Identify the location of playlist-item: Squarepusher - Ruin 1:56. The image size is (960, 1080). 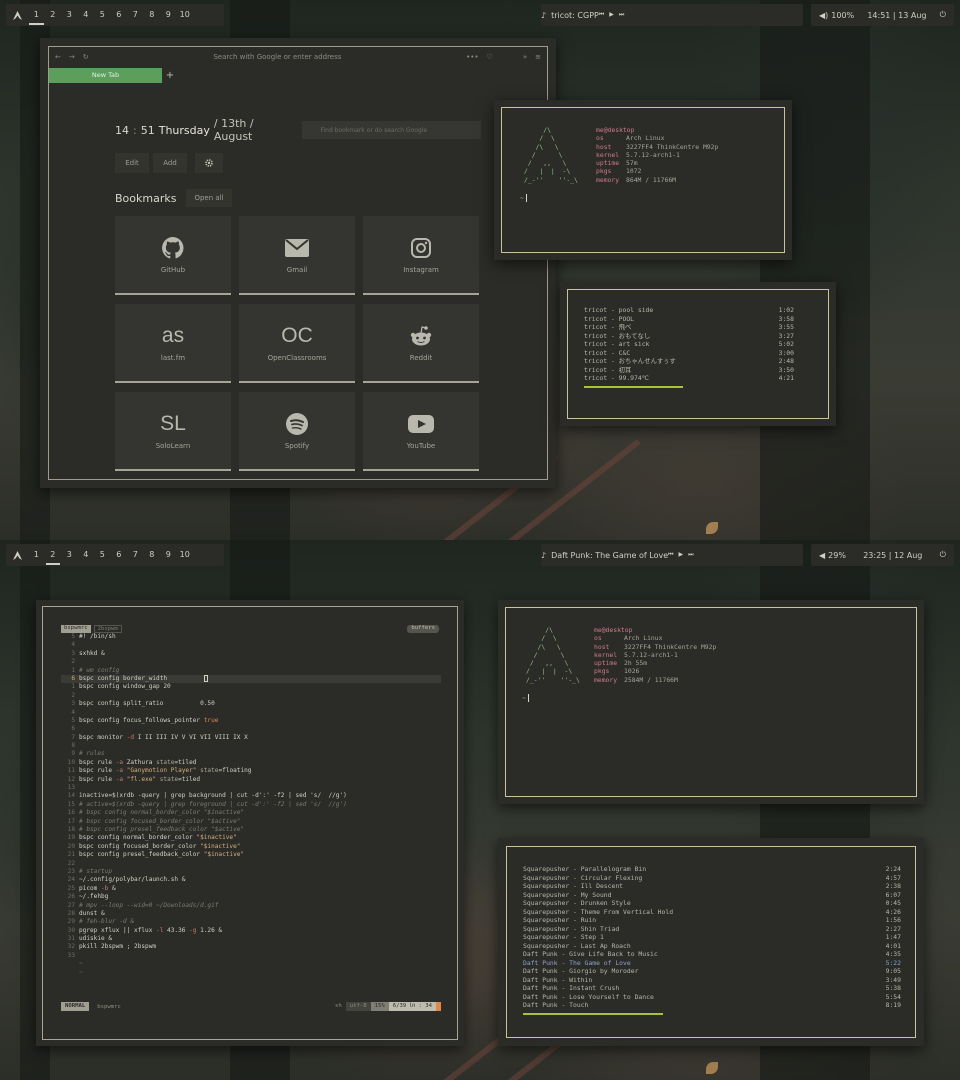
(712, 920).